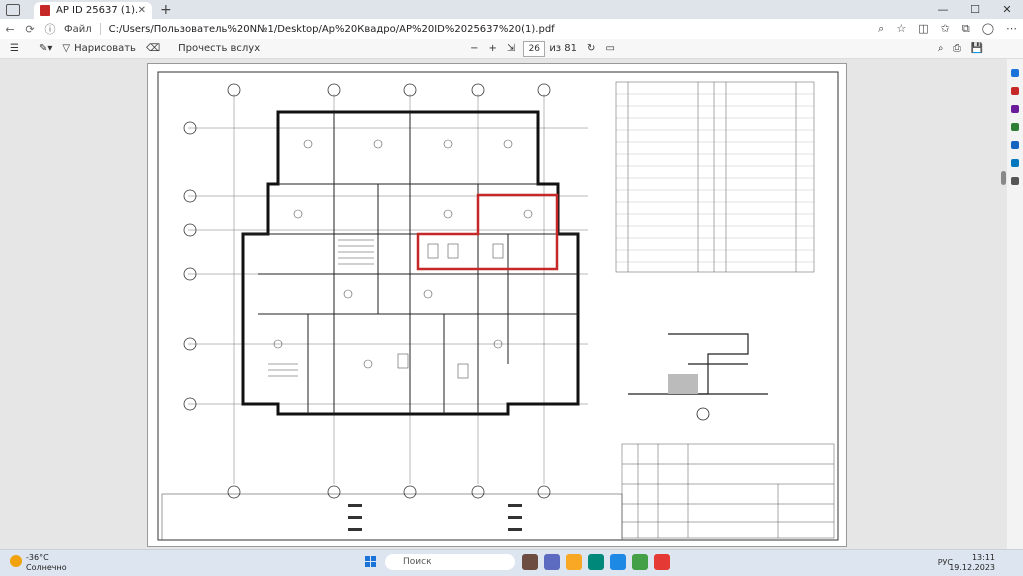 The image size is (1023, 576). Describe the element at coordinates (37, 557) in the screenshot. I see `weather-temp: -36°C` at that location.